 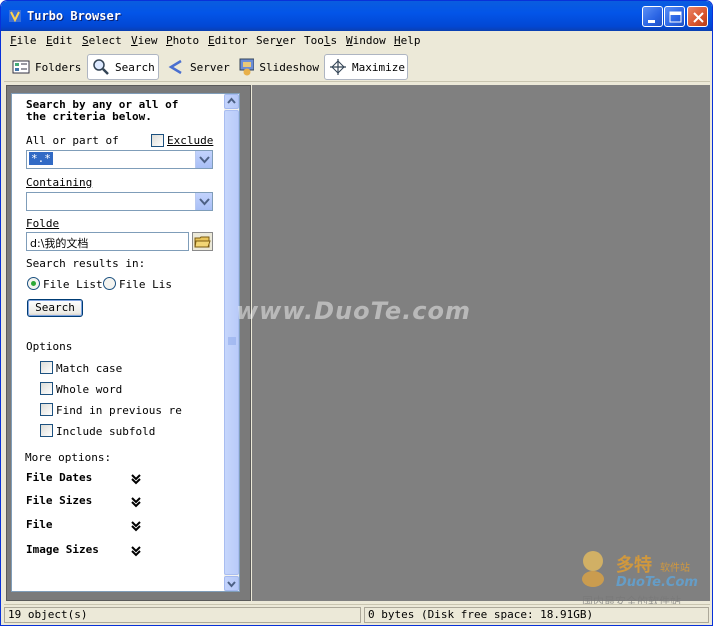 What do you see at coordinates (46, 367) in the screenshot?
I see `match-case-checkbox` at bounding box center [46, 367].